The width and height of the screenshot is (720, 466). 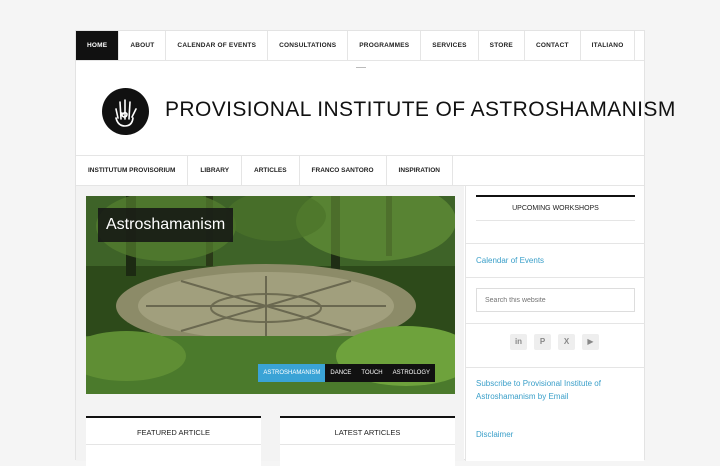 I want to click on subnav-item-franco-santoro: FRANCO SANTORO, so click(x=343, y=170).